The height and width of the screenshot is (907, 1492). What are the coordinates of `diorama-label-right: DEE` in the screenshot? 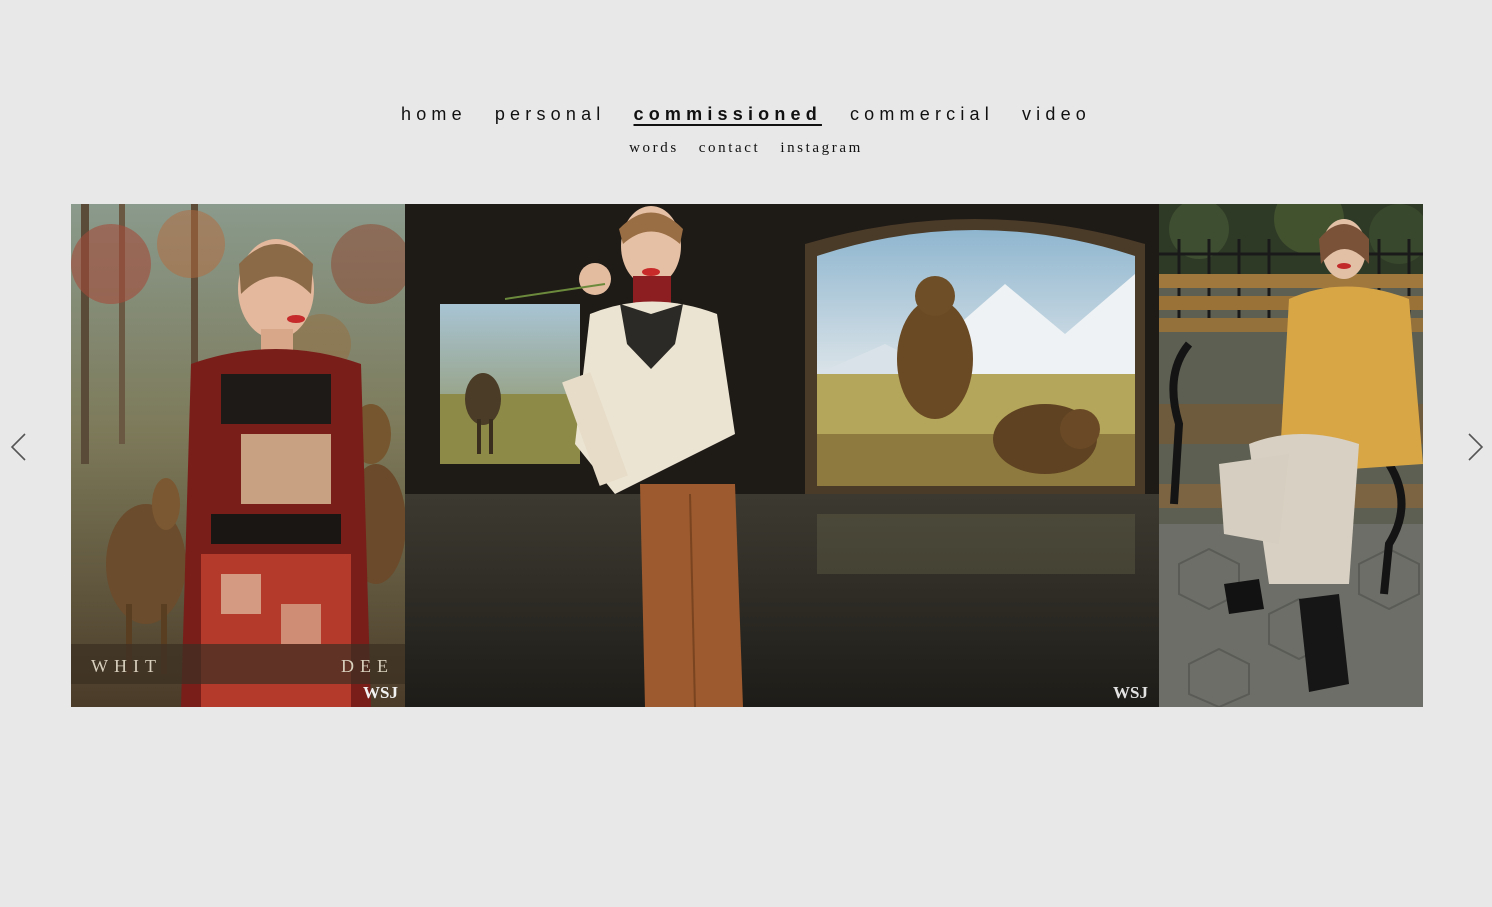 It's located at (367, 666).